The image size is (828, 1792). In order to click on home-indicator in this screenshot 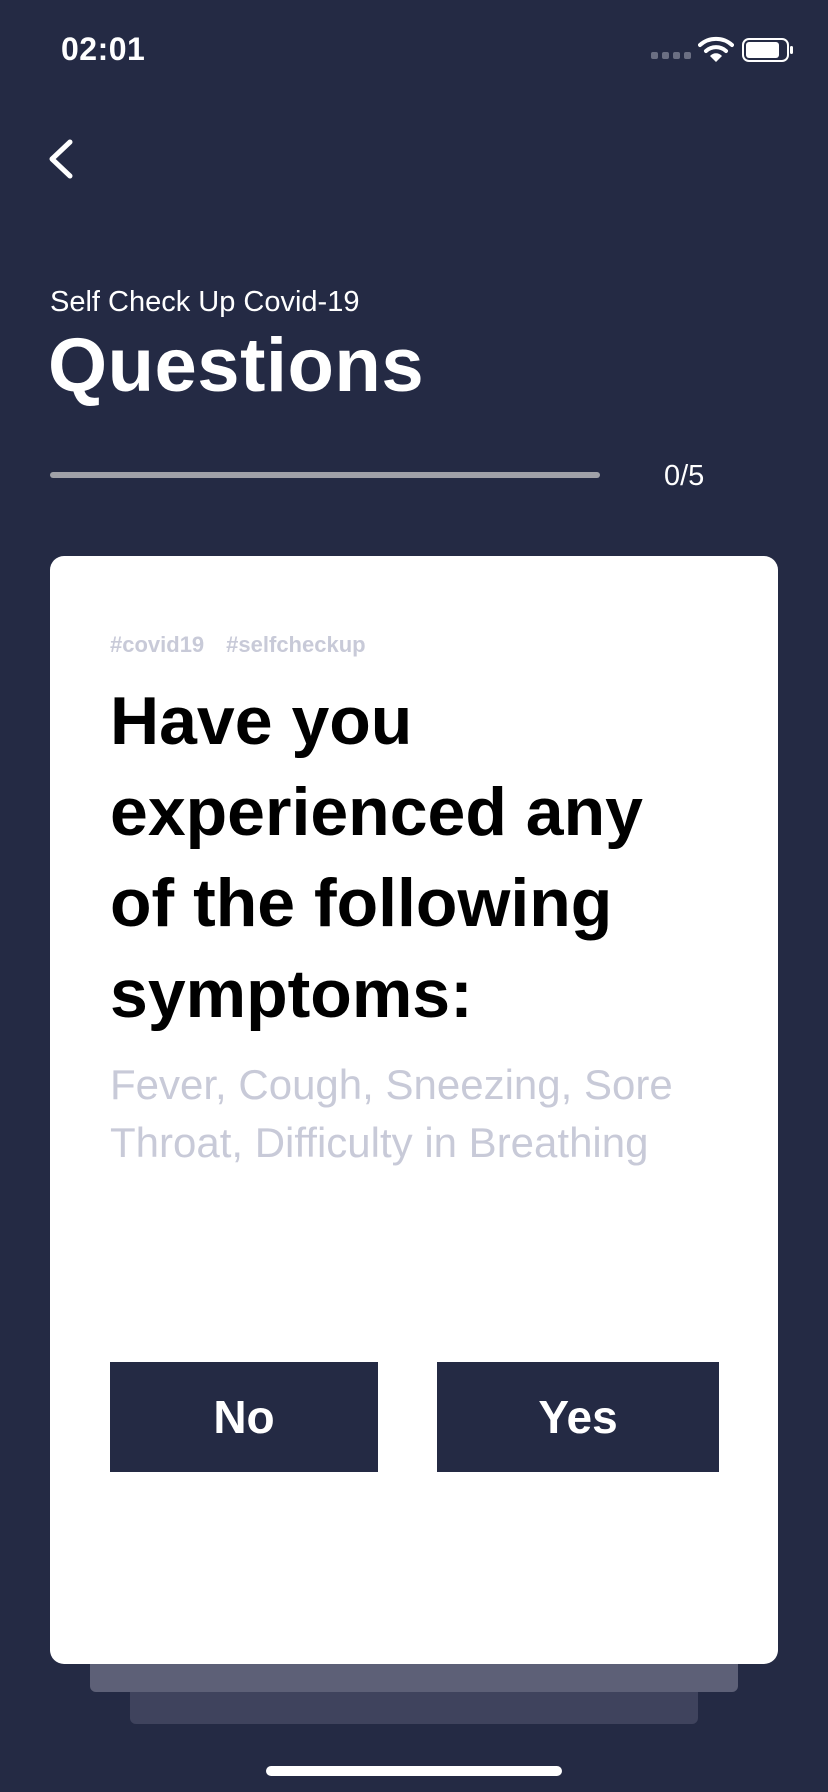, I will do `click(414, 1771)`.